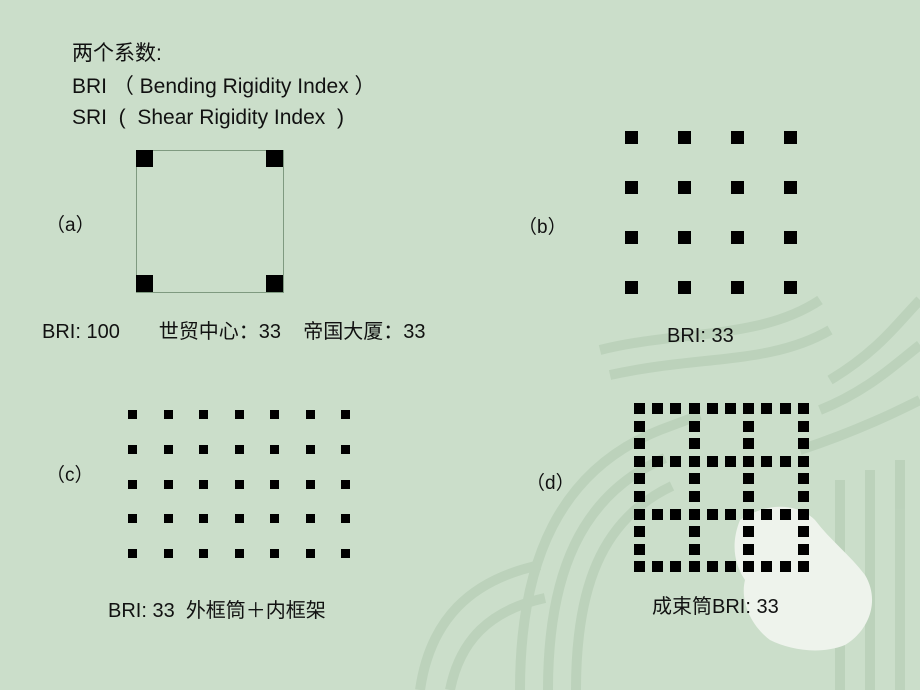 Image resolution: width=920 pixels, height=690 pixels. Describe the element at coordinates (639, 566) in the screenshot. I see `column-d-r9-c0` at that location.